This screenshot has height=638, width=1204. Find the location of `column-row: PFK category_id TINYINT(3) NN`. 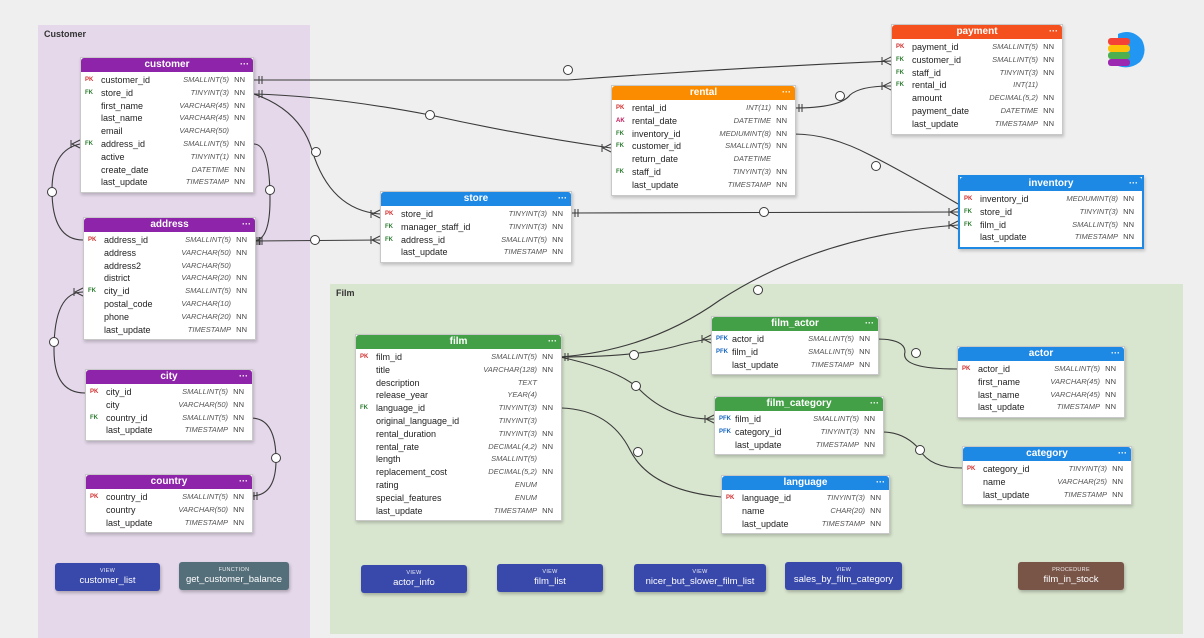

column-row: PFK category_id TINYINT(3) NN is located at coordinates (799, 432).